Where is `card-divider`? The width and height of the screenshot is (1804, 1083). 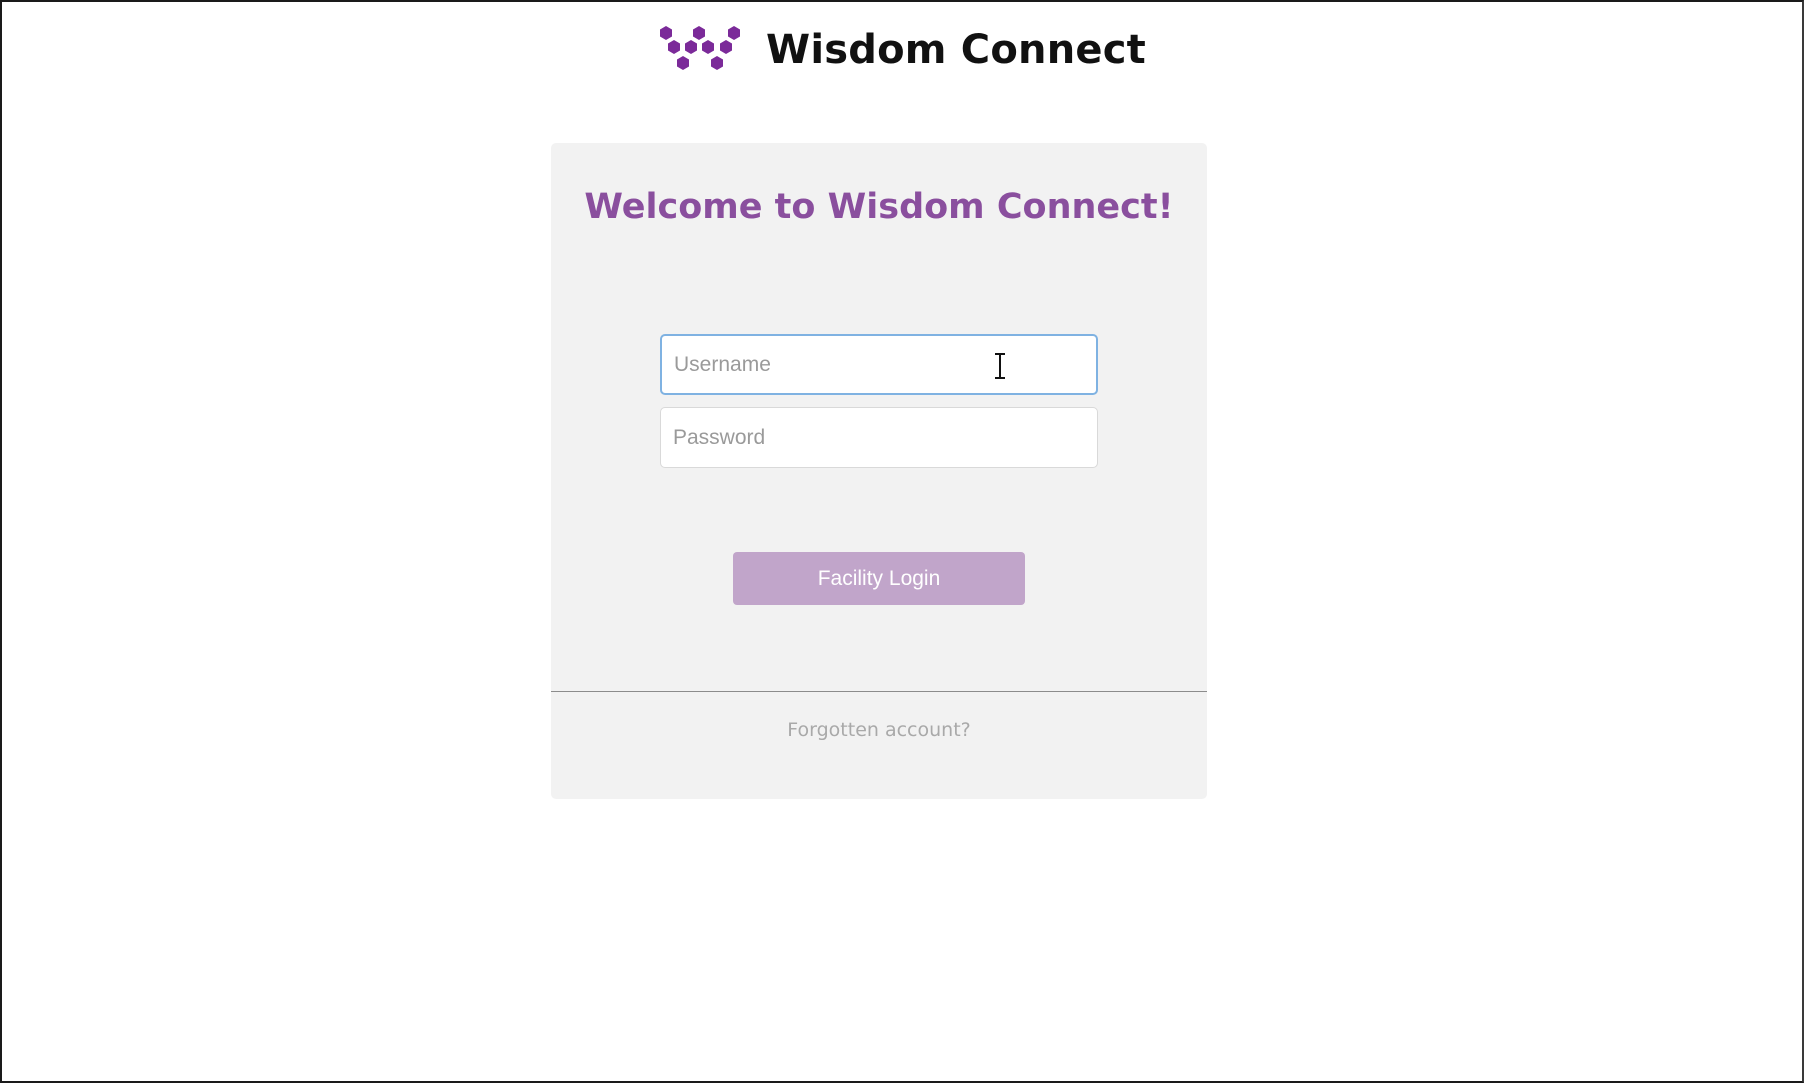 card-divider is located at coordinates (879, 691).